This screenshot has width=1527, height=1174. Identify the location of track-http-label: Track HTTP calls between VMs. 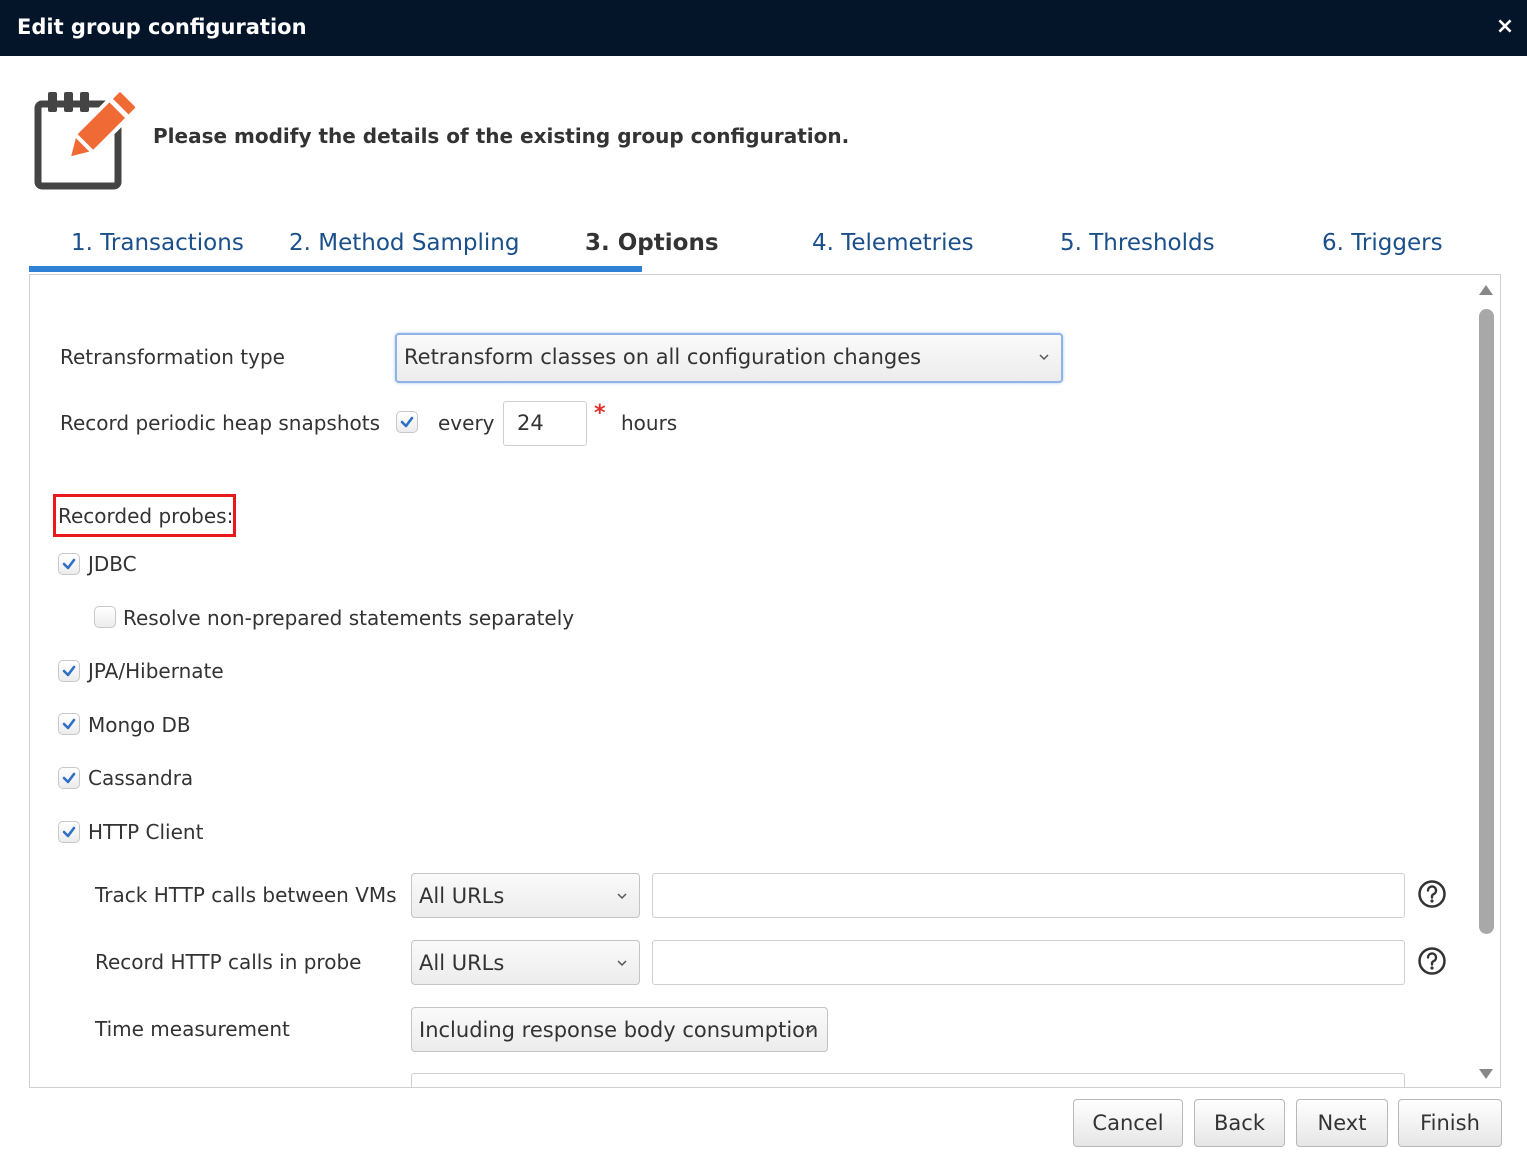
(246, 895).